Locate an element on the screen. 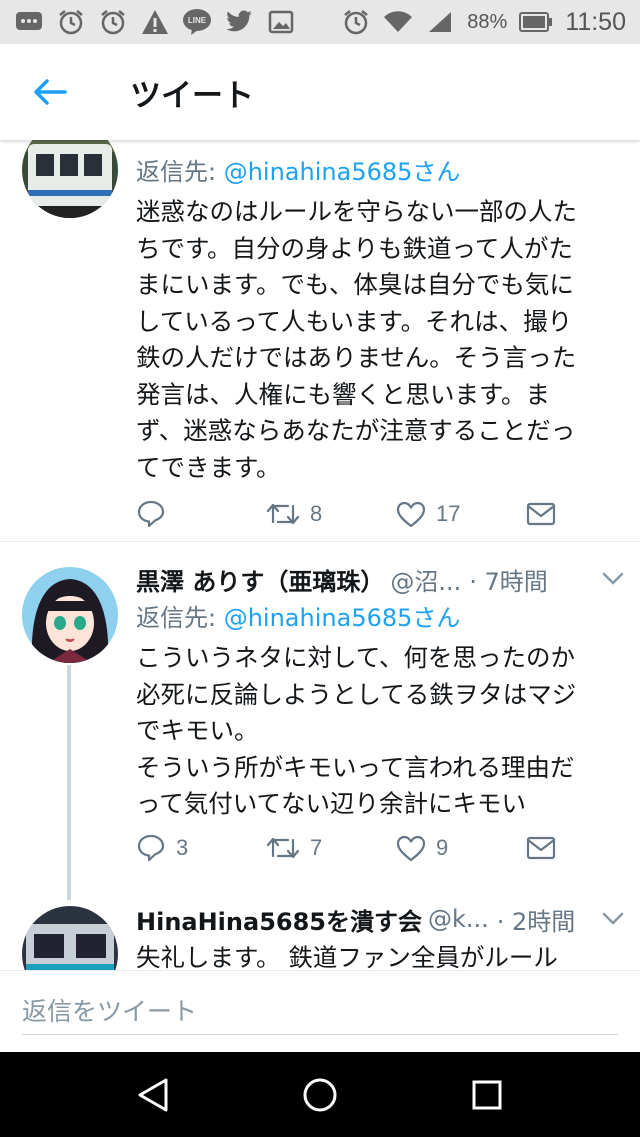 The image size is (640, 1137). line-app-icon: LINE is located at coordinates (197, 22).